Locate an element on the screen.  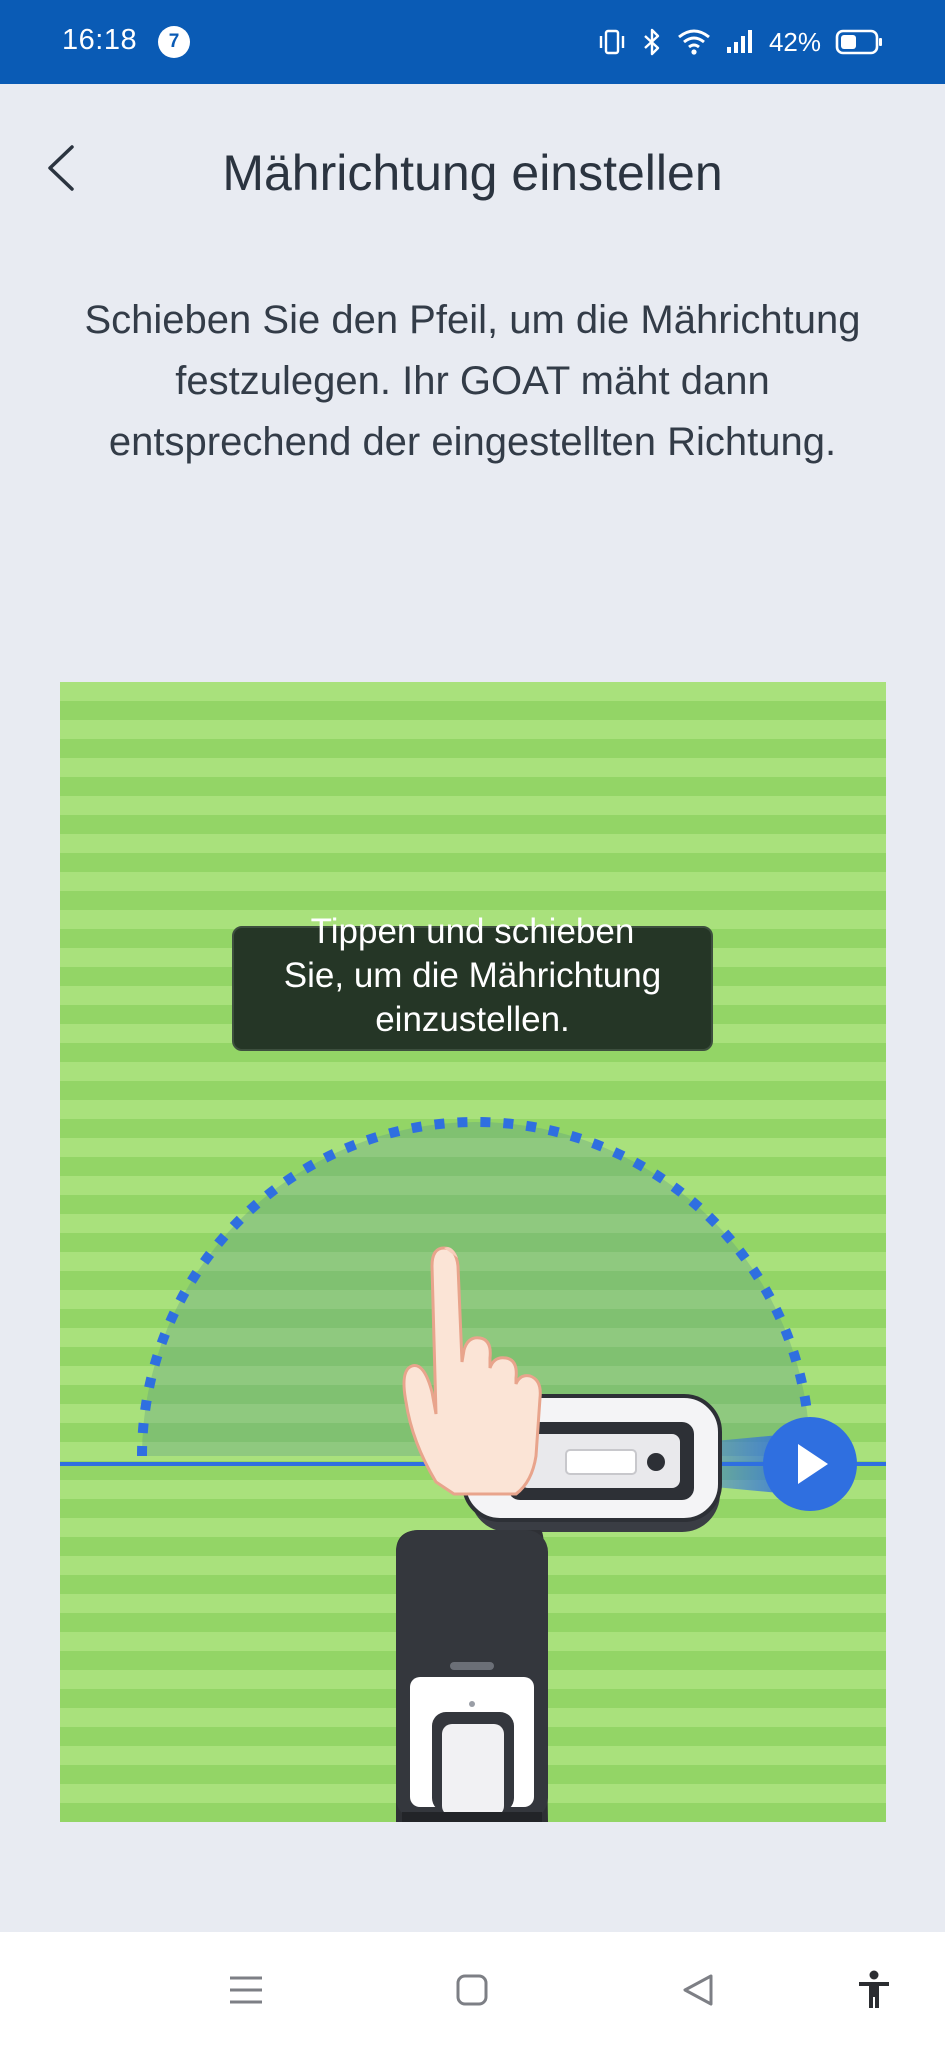
page-title: Mährichtung einstellen is located at coordinates (472, 173).